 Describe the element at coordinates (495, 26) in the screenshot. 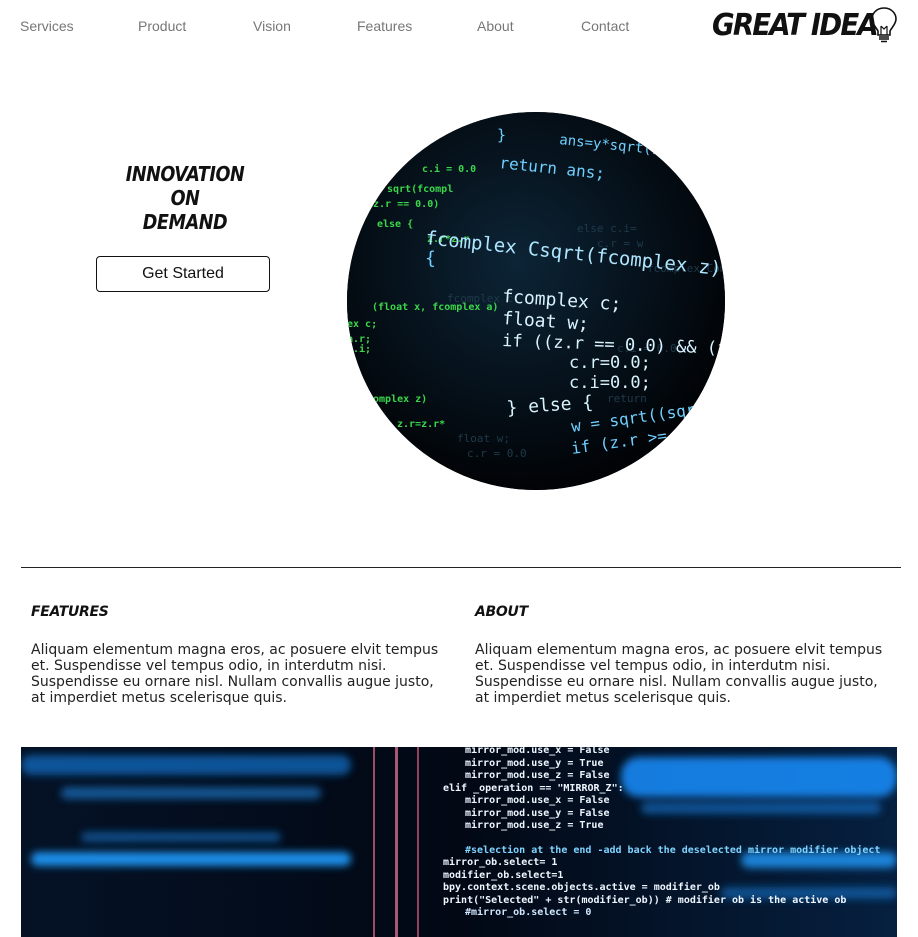

I see `nav-link-about: About` at that location.